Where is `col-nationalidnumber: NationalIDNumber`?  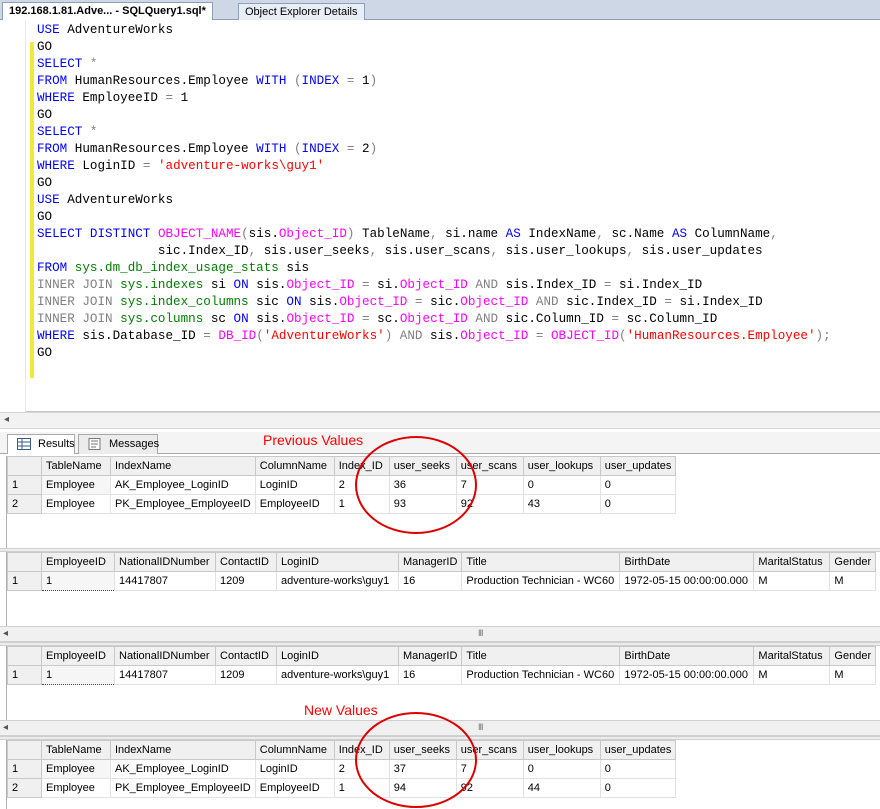
col-nationalidnumber: NationalIDNumber is located at coordinates (165, 656).